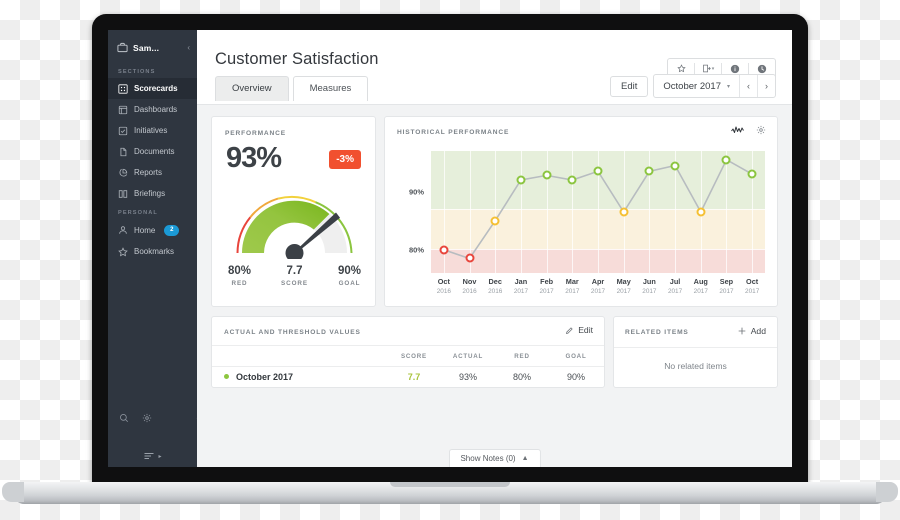 The width and height of the screenshot is (900, 520). What do you see at coordinates (152, 46) in the screenshot?
I see `workspace-switcher: Sam... ‹` at bounding box center [152, 46].